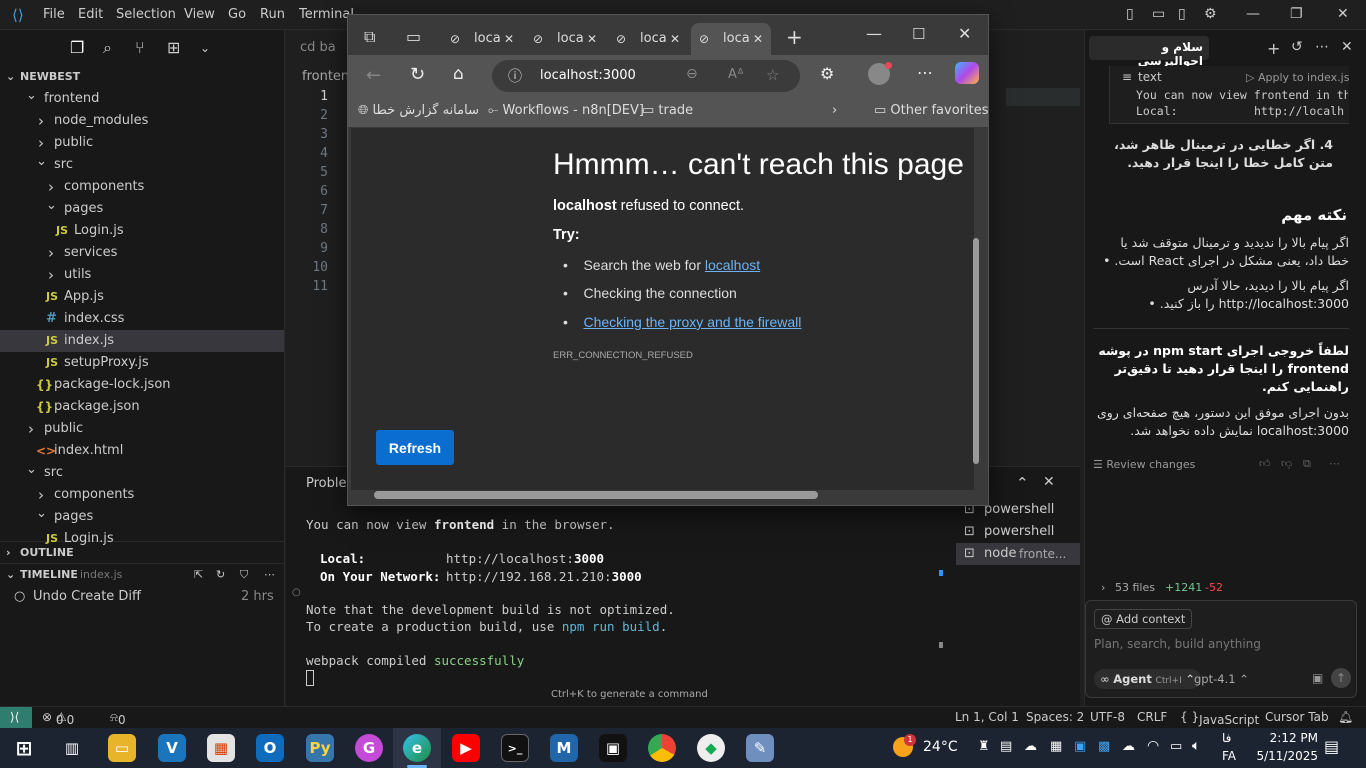 The image size is (1366, 768). I want to click on outlook-icon: O, so click(270, 748).